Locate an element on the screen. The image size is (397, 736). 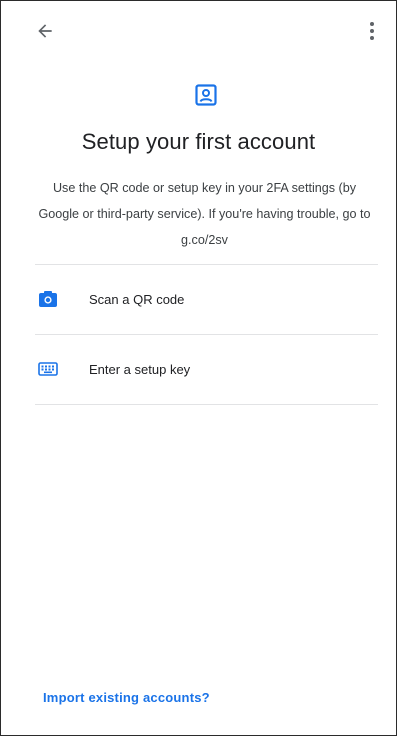
more-options-button is located at coordinates (372, 31).